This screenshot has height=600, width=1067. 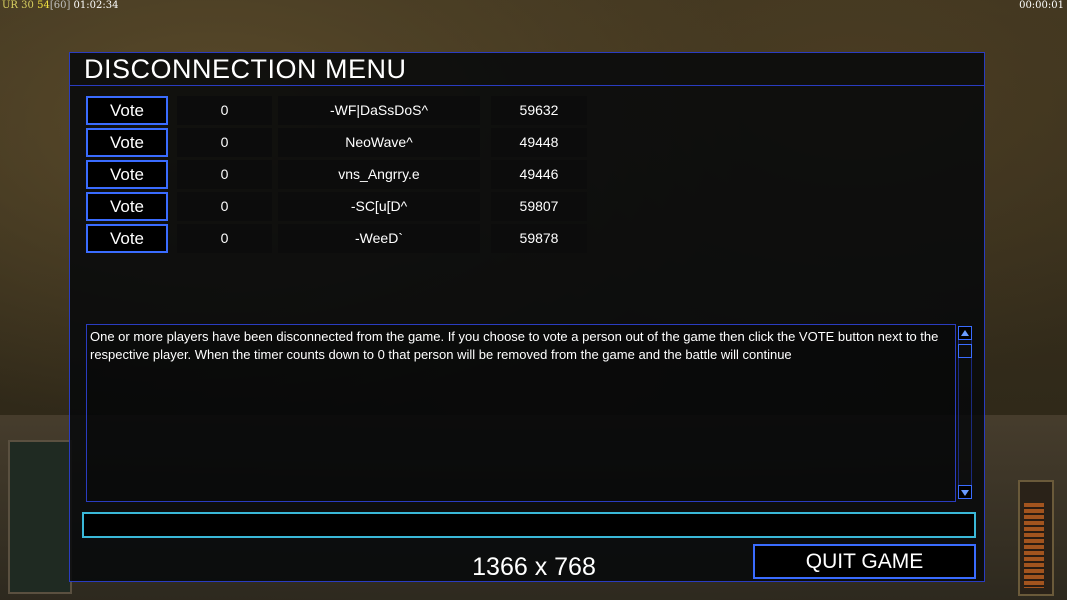 What do you see at coordinates (527, 69) in the screenshot?
I see `title-bar: DISCONNECTION MENU` at bounding box center [527, 69].